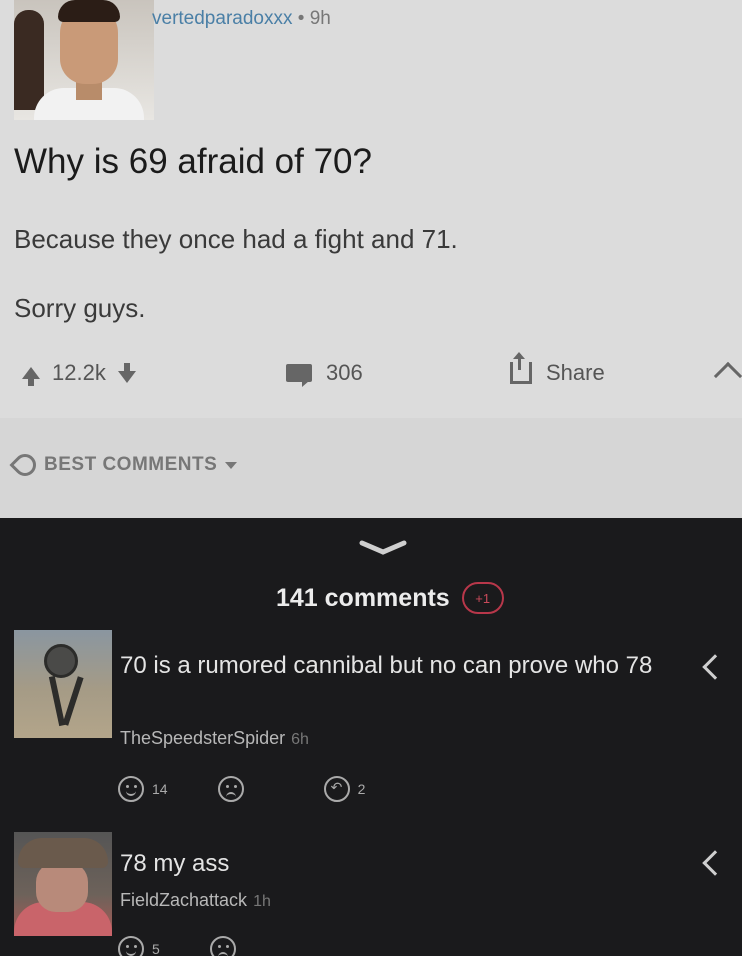 This screenshot has height=956, width=742. What do you see at coordinates (25, 465) in the screenshot?
I see `rocket-icon` at bounding box center [25, 465].